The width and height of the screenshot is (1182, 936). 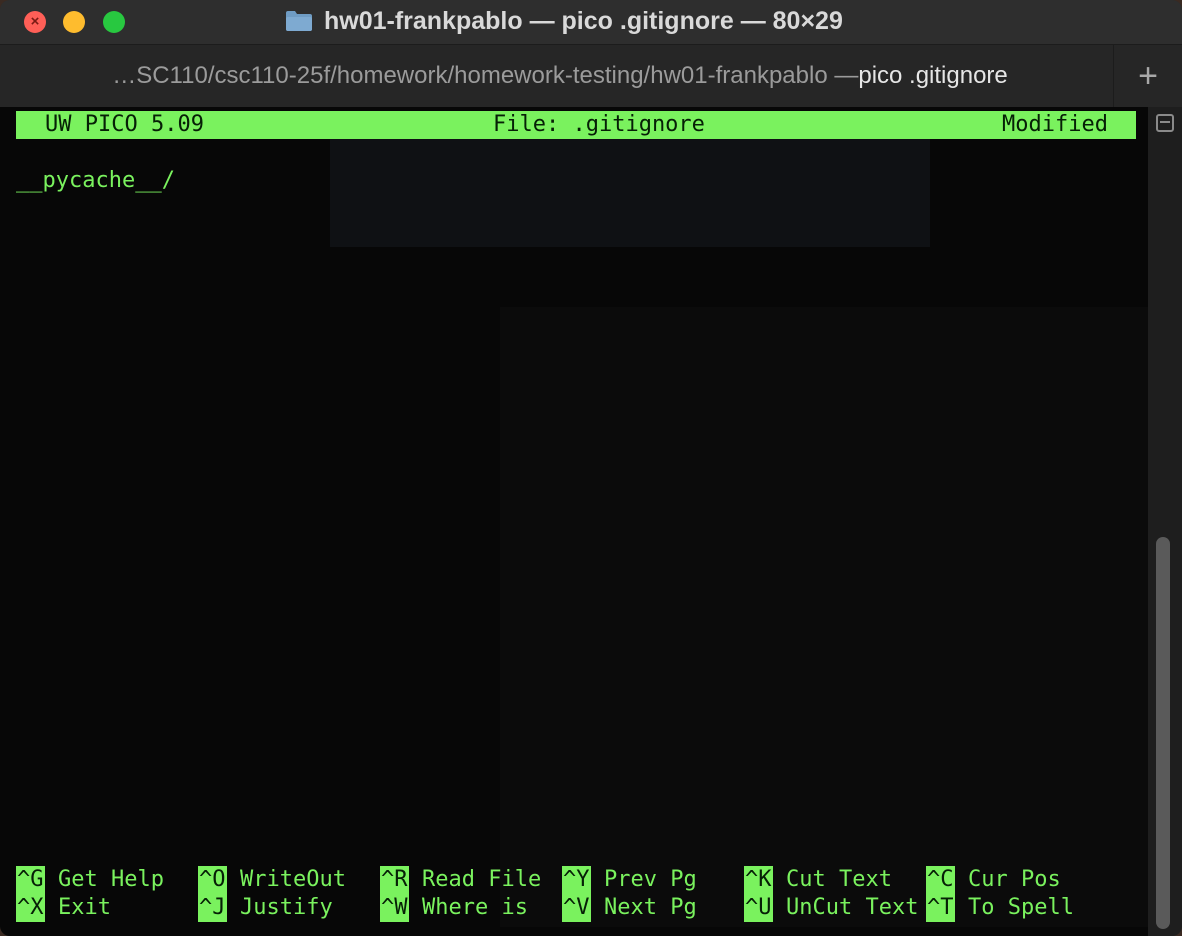 I want to click on shortcut-cut-text: ^K Cut Text, so click(x=818, y=880).